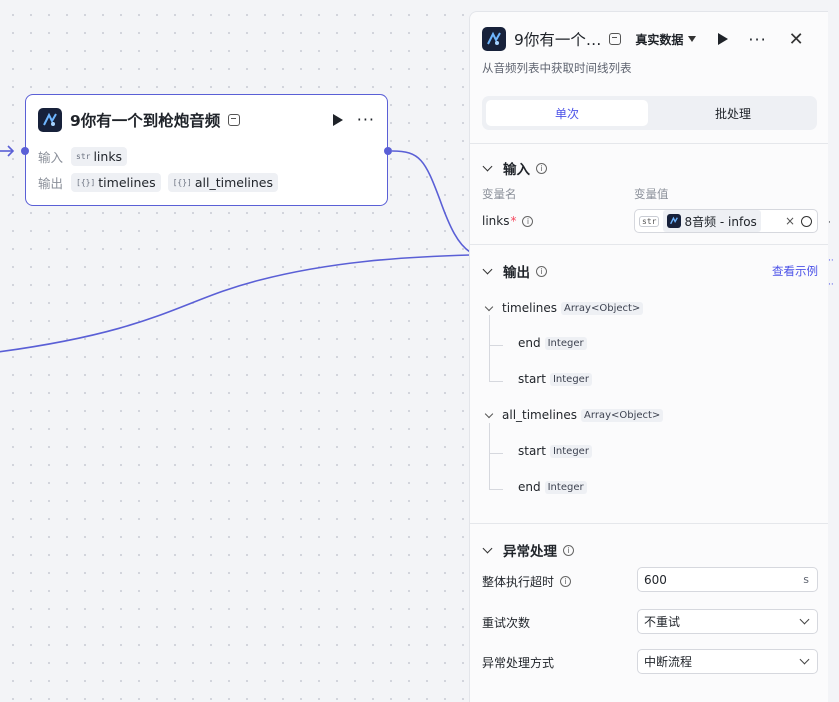 The height and width of the screenshot is (702, 839). I want to click on node-output-tag: [{}] all_timelines, so click(223, 182).